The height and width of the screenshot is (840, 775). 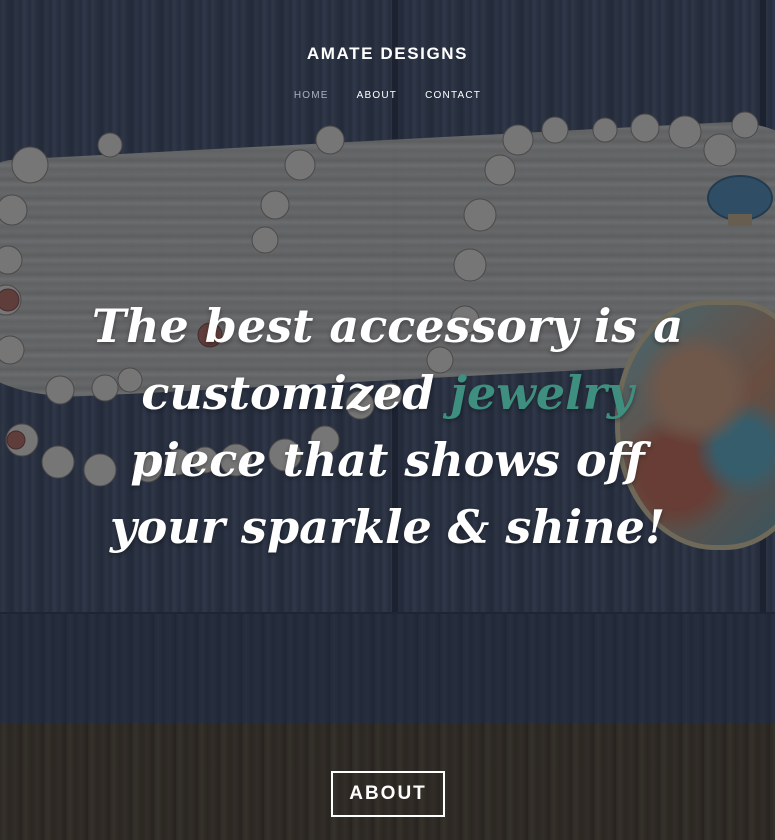 I want to click on nav-item-contact: CONTACT, so click(x=453, y=95).